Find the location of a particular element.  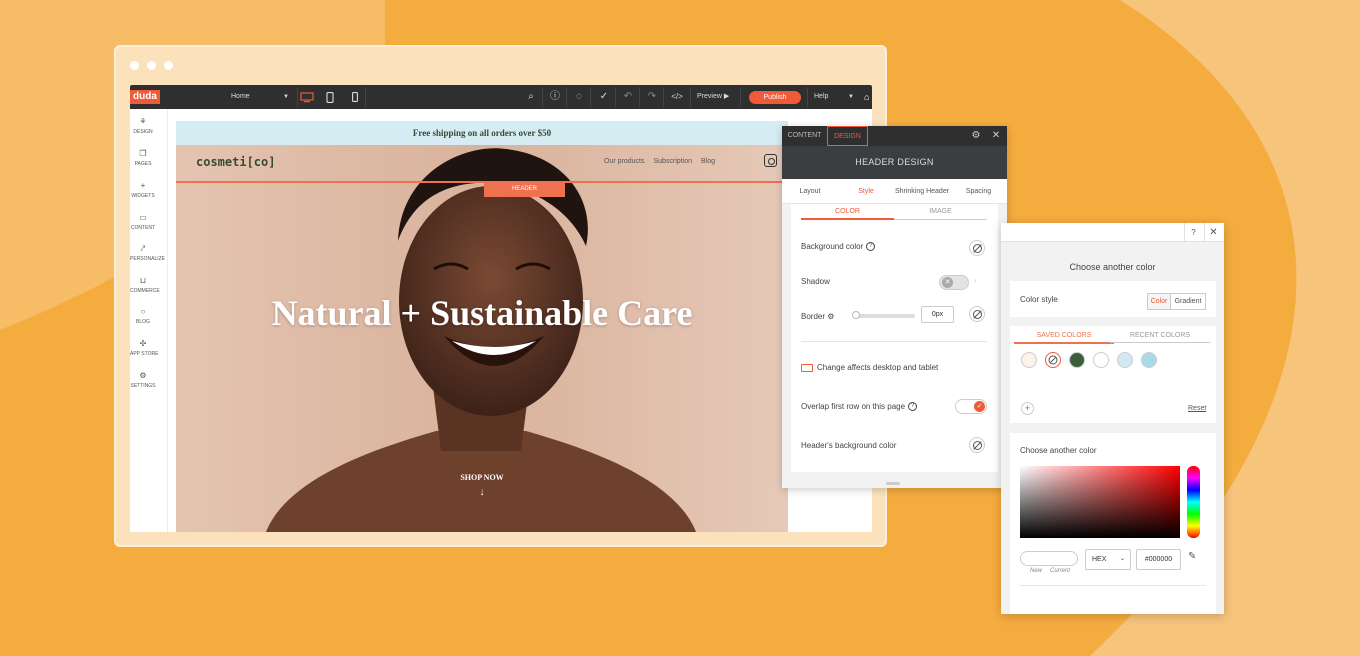

duda-logo: duda is located at coordinates (145, 97).